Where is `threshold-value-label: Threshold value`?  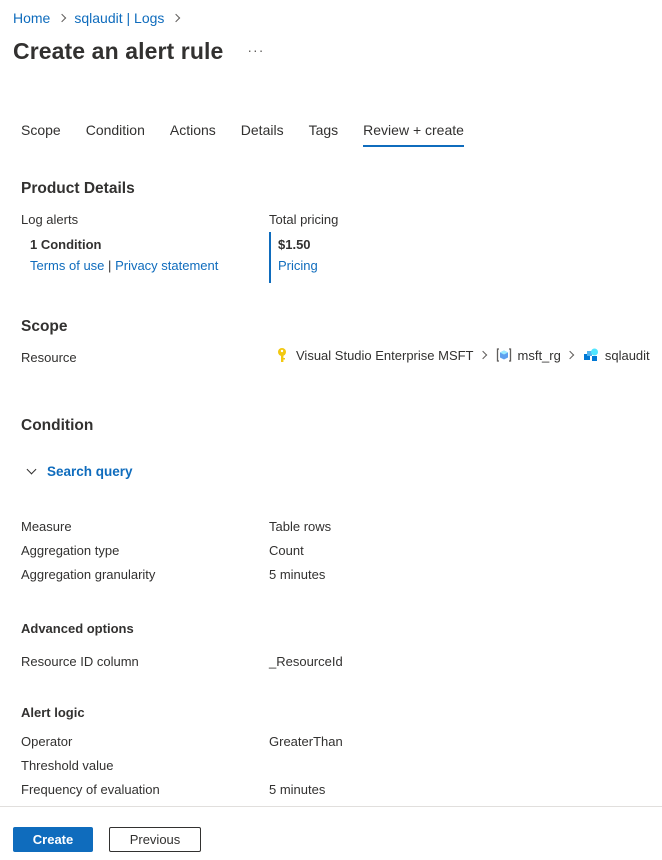 threshold-value-label: Threshold value is located at coordinates (67, 765).